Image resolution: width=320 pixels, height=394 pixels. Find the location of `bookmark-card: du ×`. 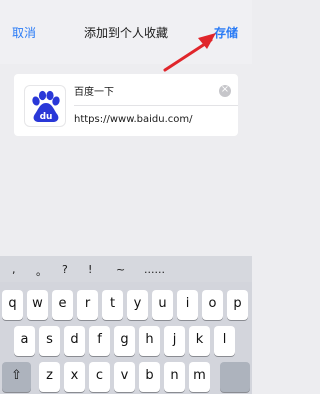

bookmark-card: du × is located at coordinates (126, 105).